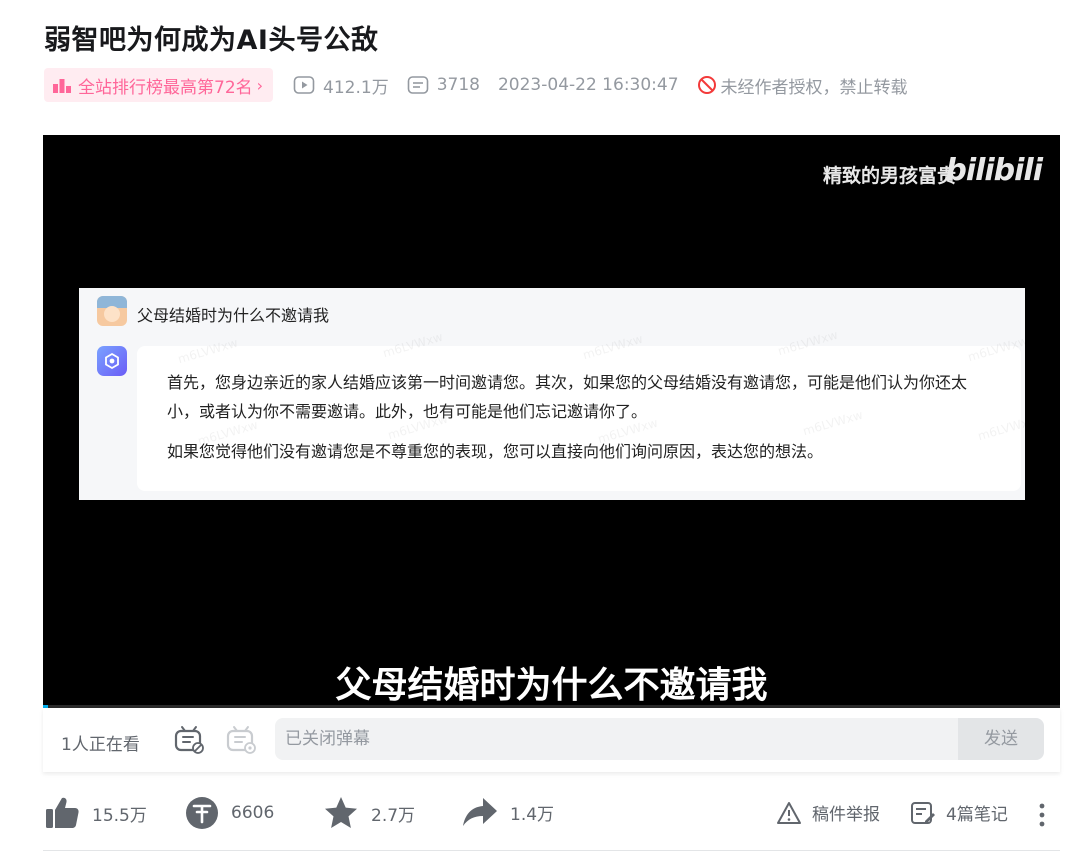 The height and width of the screenshot is (858, 1080). What do you see at coordinates (551, 685) in the screenshot?
I see `video-subtitle: 父母结婚时为什么不邀请我` at bounding box center [551, 685].